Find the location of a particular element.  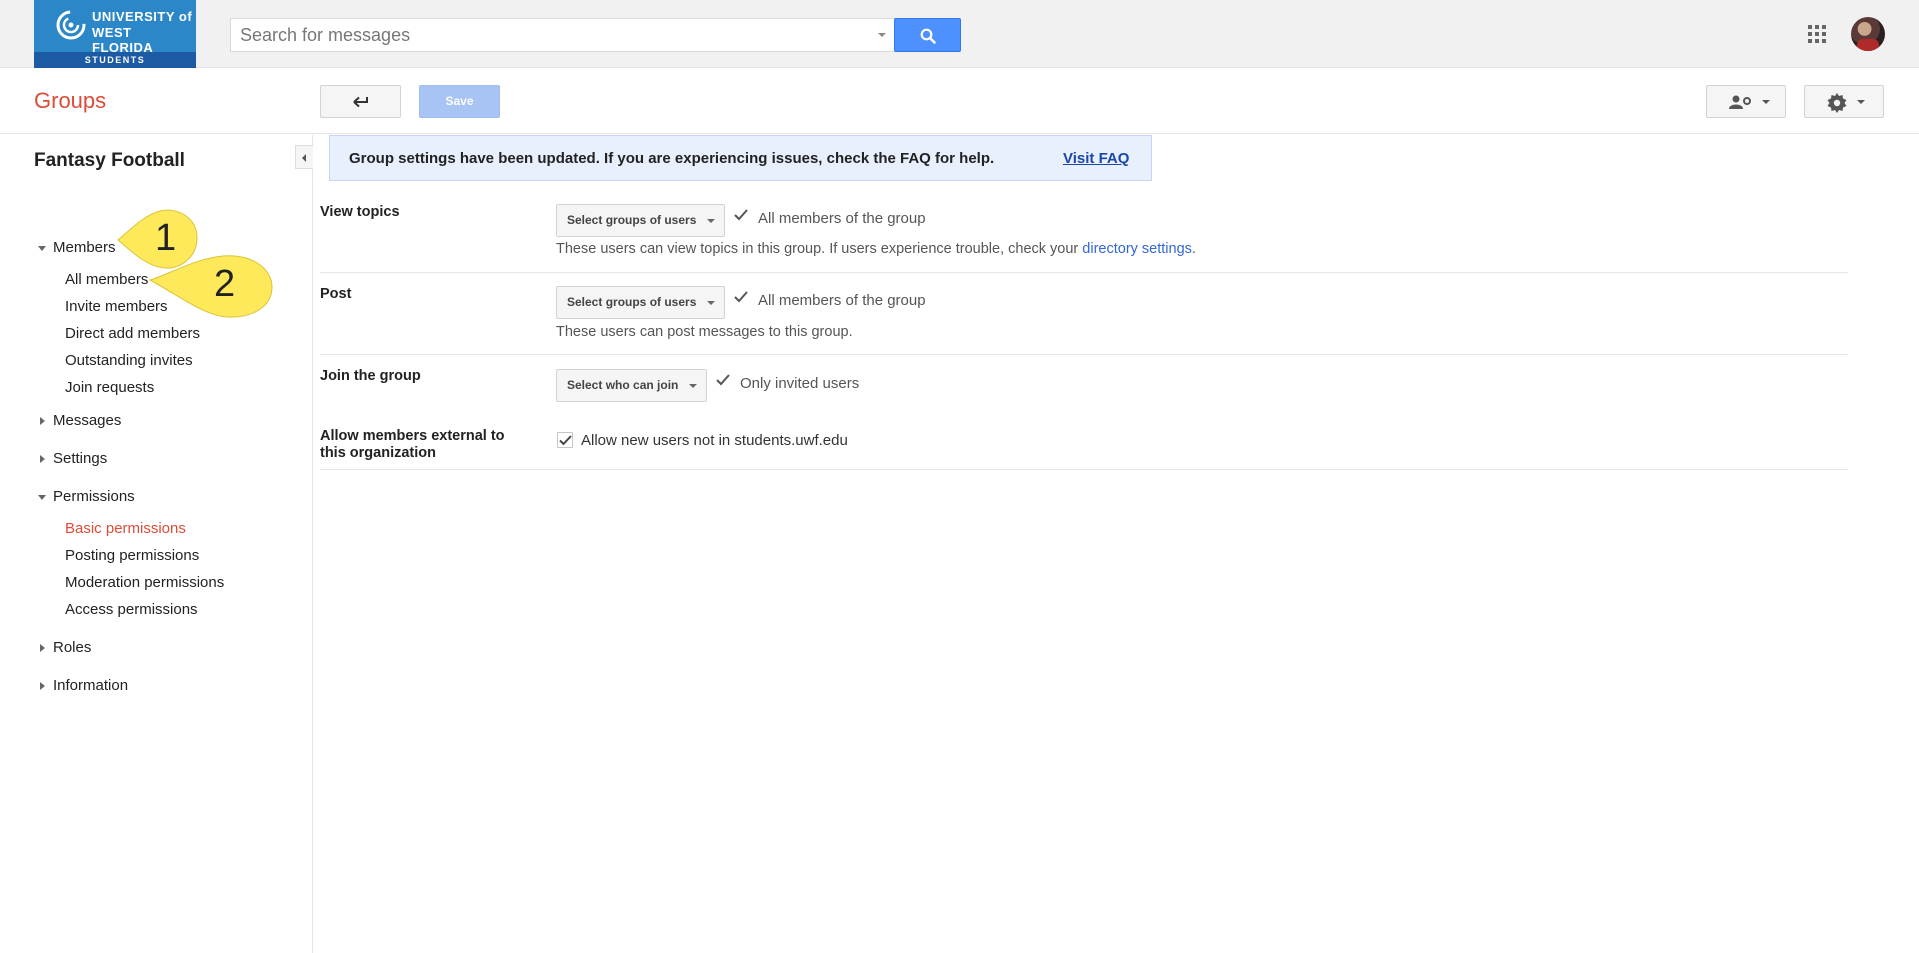

external-label-line1: Allow members external to is located at coordinates (412, 436).